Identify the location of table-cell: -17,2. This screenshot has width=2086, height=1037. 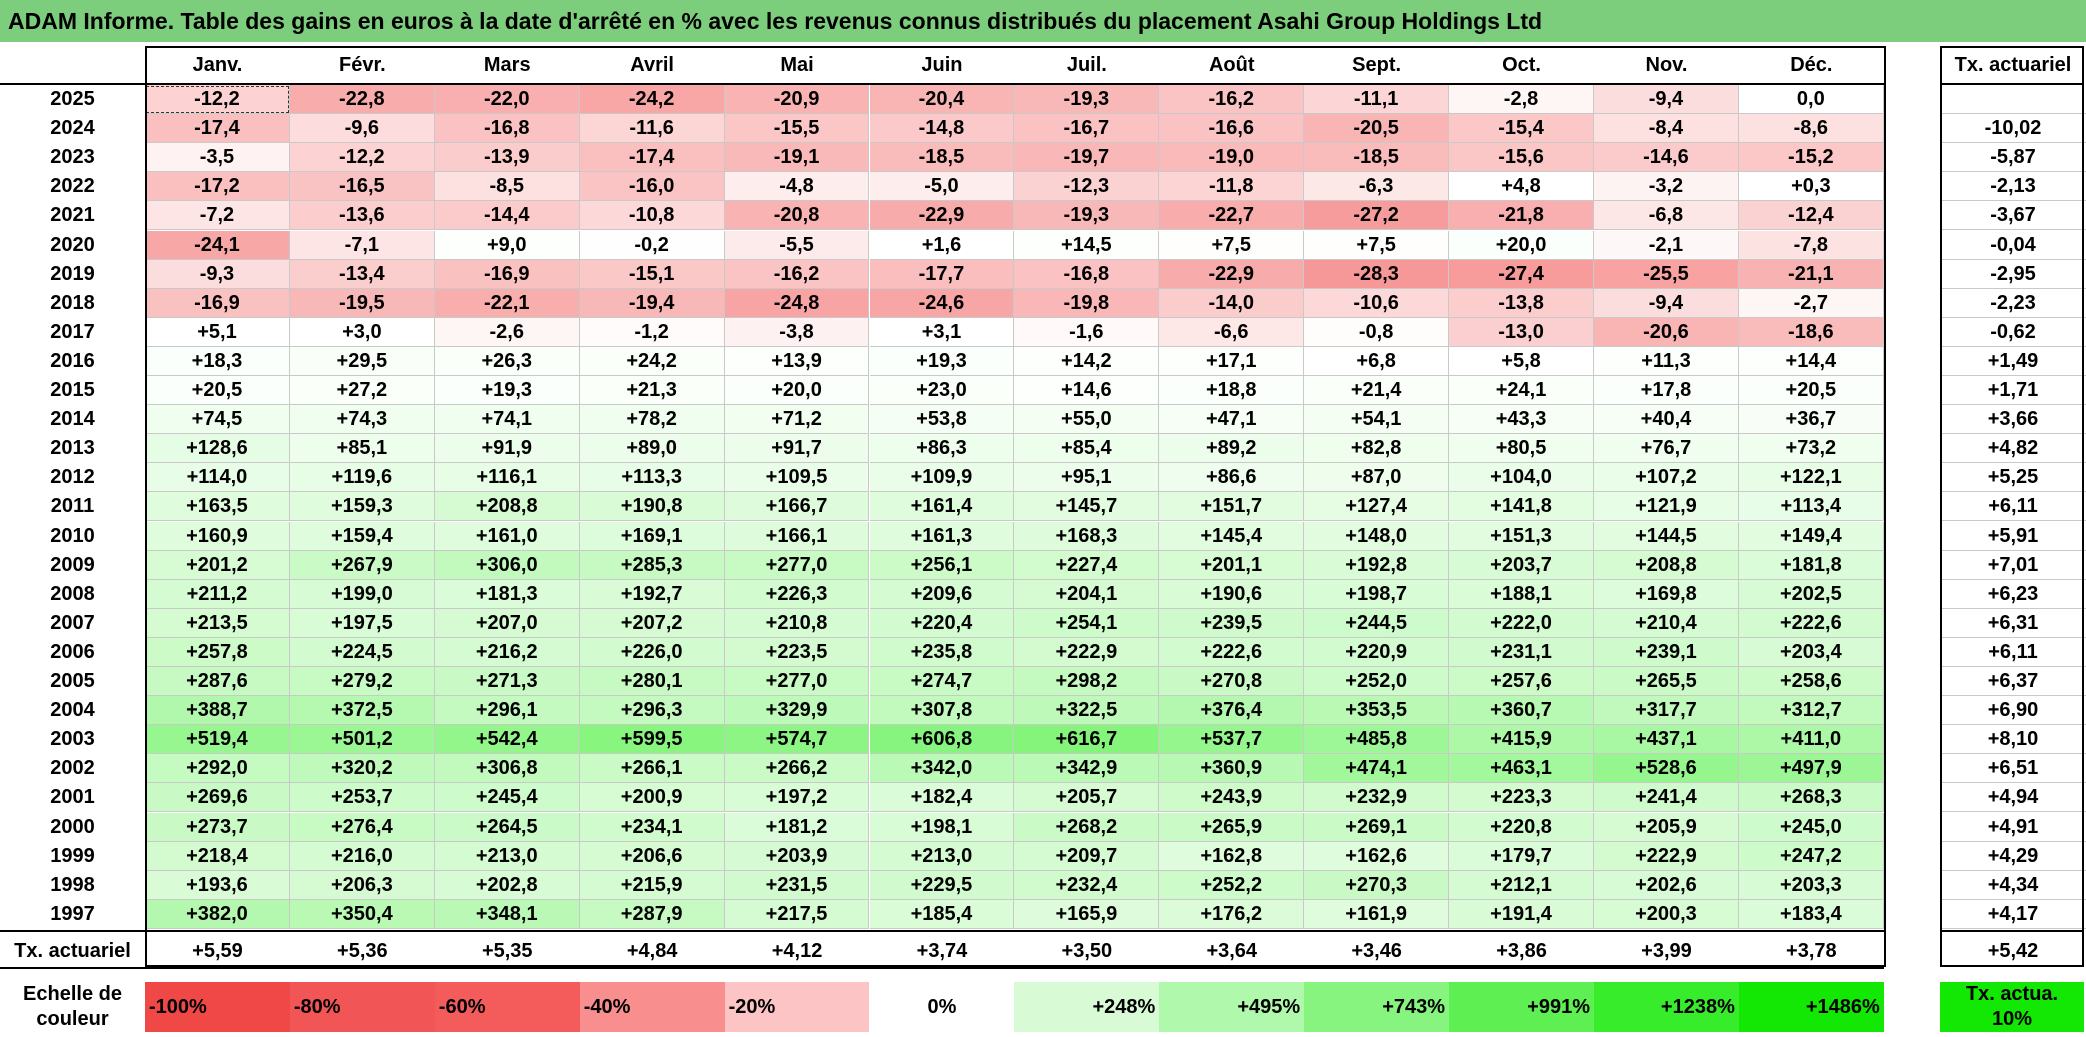
(217, 187).